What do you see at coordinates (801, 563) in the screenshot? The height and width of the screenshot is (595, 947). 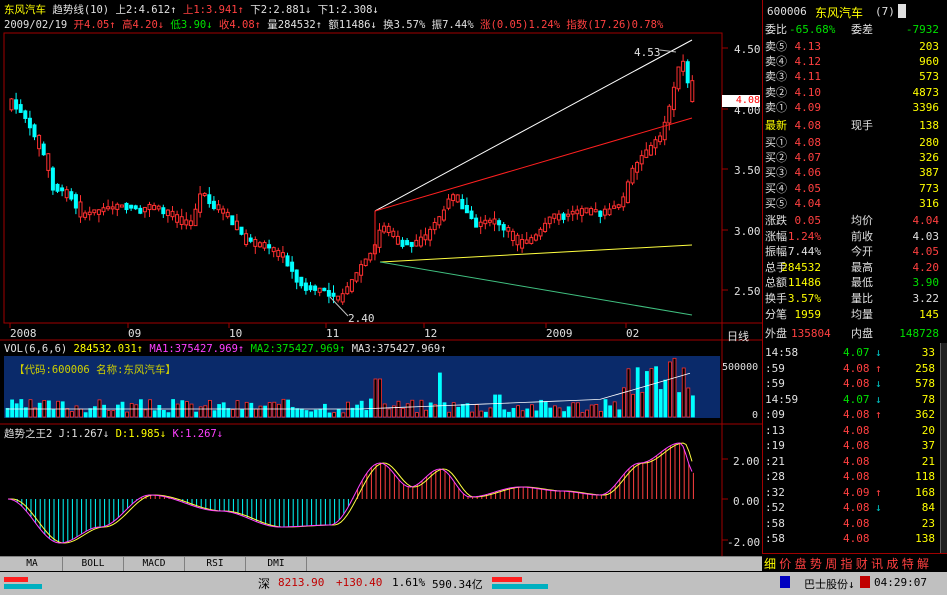 I see `side-tab: 盘` at bounding box center [801, 563].